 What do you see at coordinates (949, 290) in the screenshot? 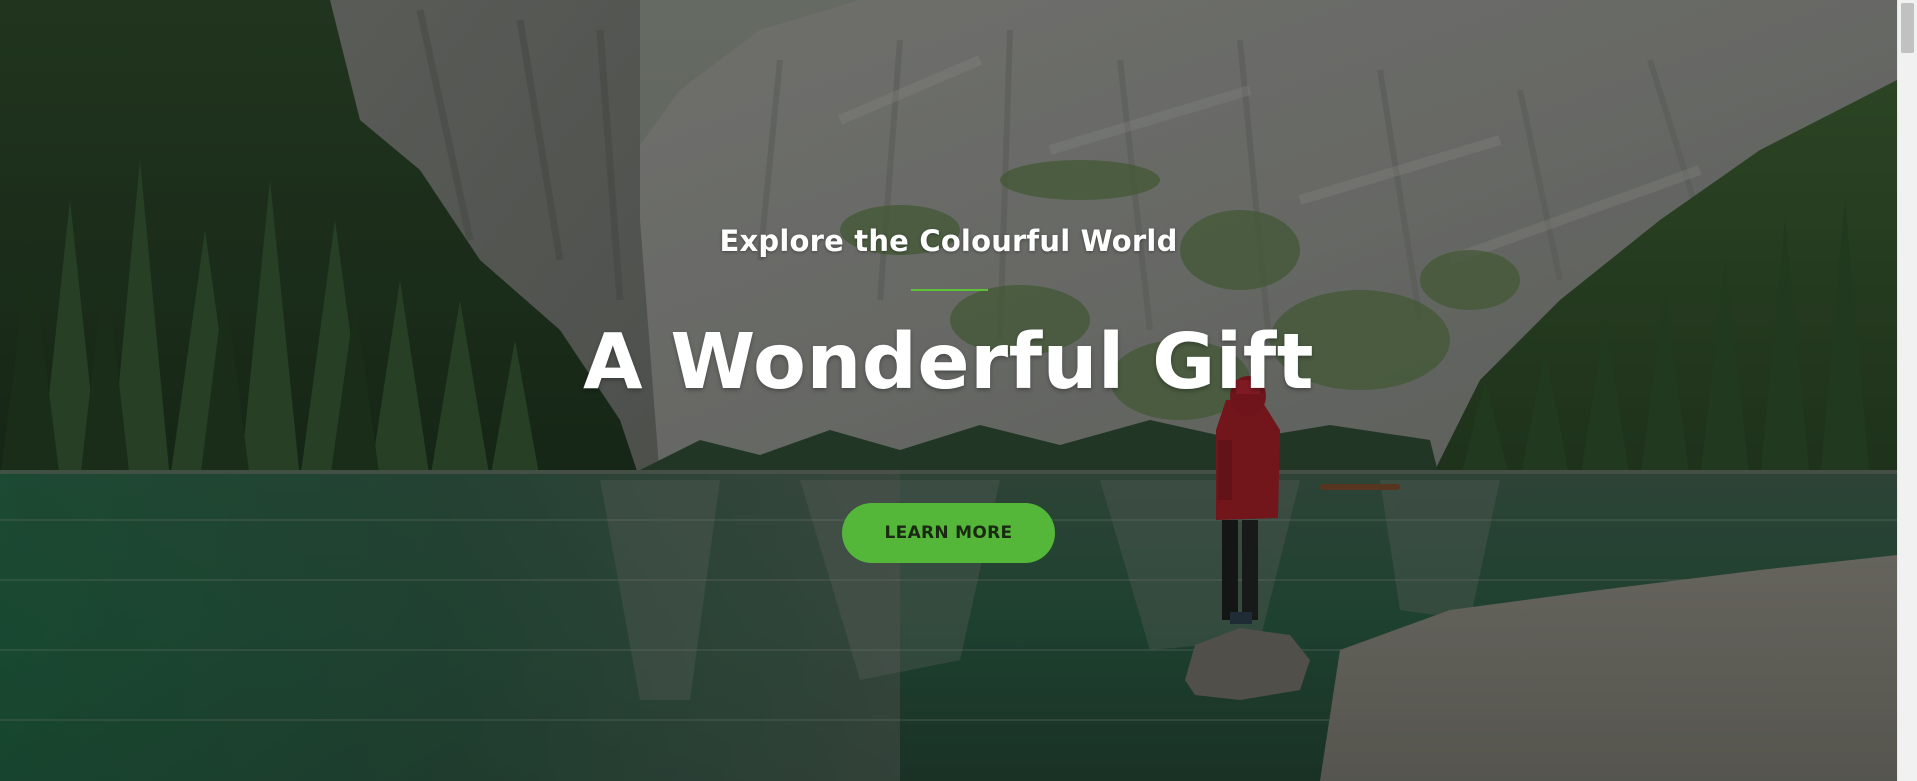
I see `title-divider` at bounding box center [949, 290].